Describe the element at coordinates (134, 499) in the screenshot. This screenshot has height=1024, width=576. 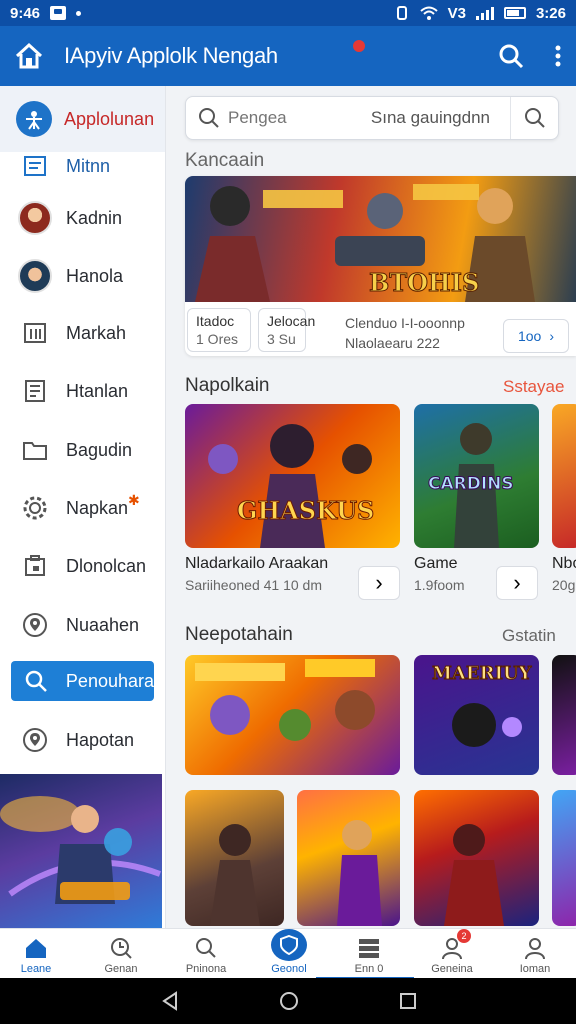
I see `new-badge-icon: ✱` at that location.